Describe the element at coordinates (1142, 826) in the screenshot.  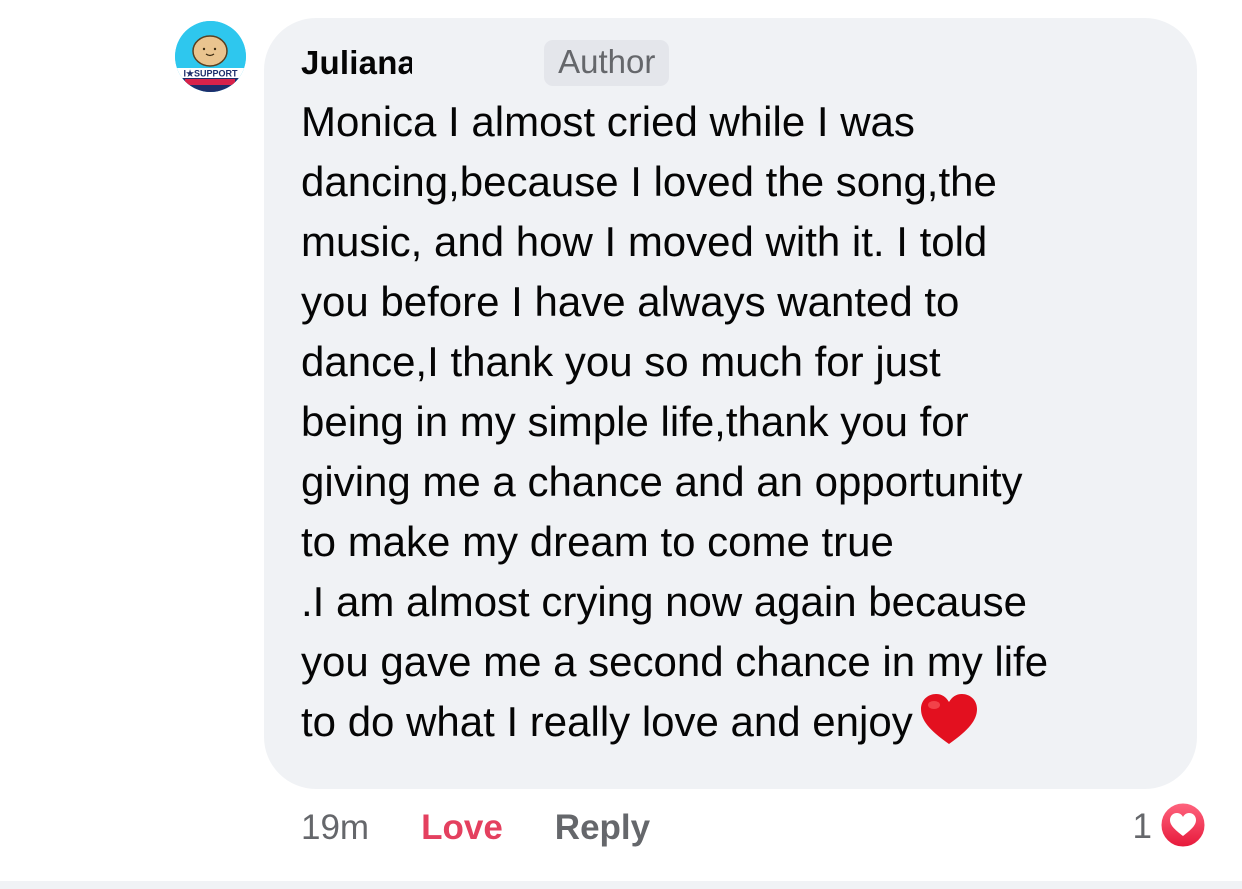
I see `reaction-count: 1` at that location.